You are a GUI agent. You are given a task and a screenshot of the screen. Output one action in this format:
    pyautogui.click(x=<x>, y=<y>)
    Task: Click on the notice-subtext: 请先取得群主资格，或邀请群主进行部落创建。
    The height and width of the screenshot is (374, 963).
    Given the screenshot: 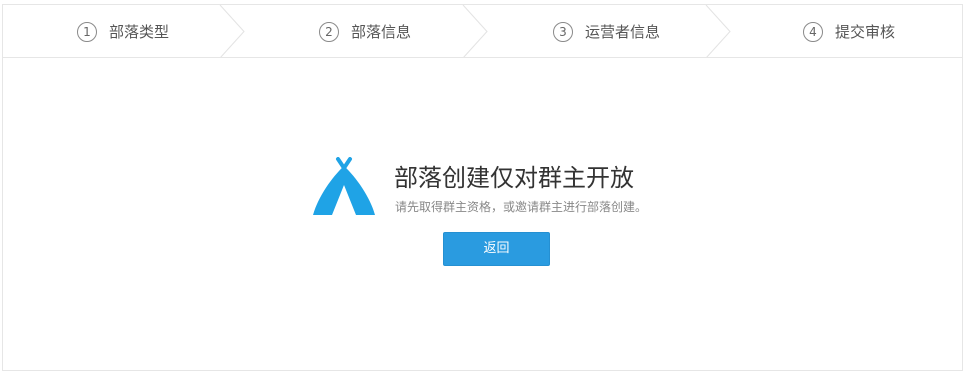 What is the action you would take?
    pyautogui.click(x=521, y=207)
    